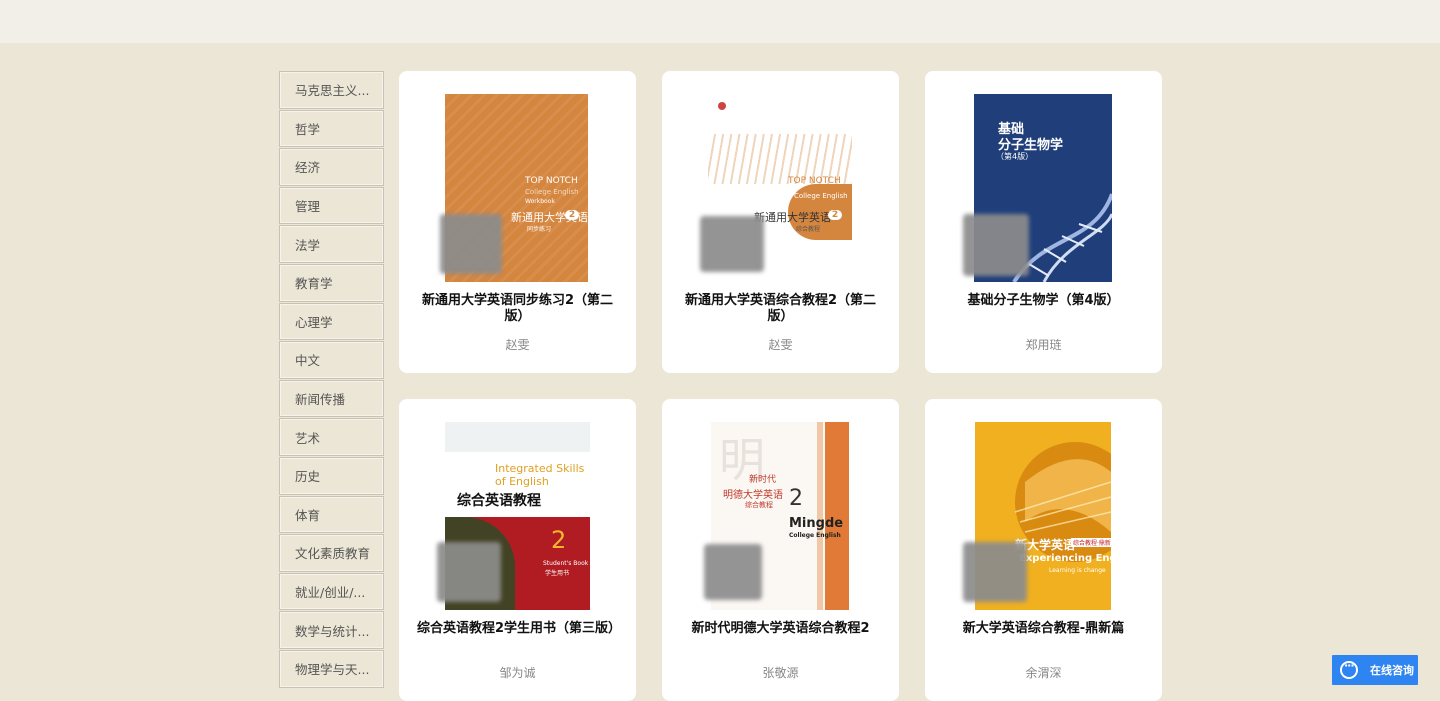 Image resolution: width=1440 pixels, height=701 pixels. Describe the element at coordinates (331, 282) in the screenshot. I see `category-item-education: 教育学` at that location.